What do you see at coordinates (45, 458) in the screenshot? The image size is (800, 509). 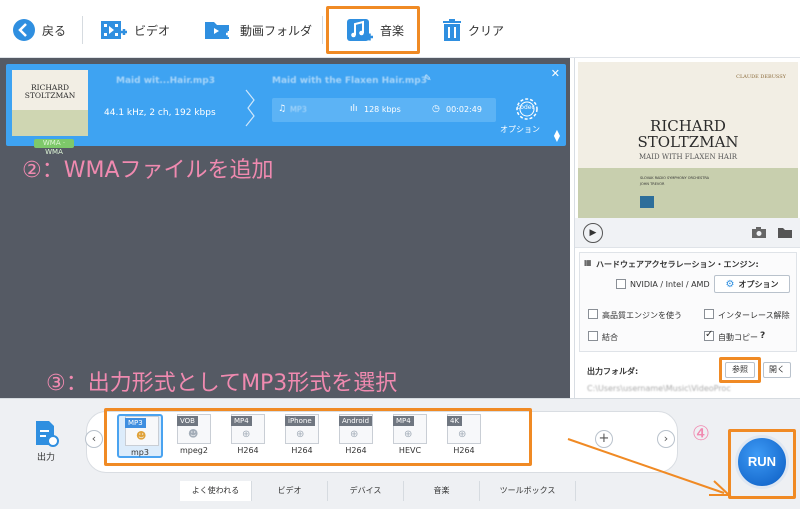 I see `output-label: 出力` at bounding box center [45, 458].